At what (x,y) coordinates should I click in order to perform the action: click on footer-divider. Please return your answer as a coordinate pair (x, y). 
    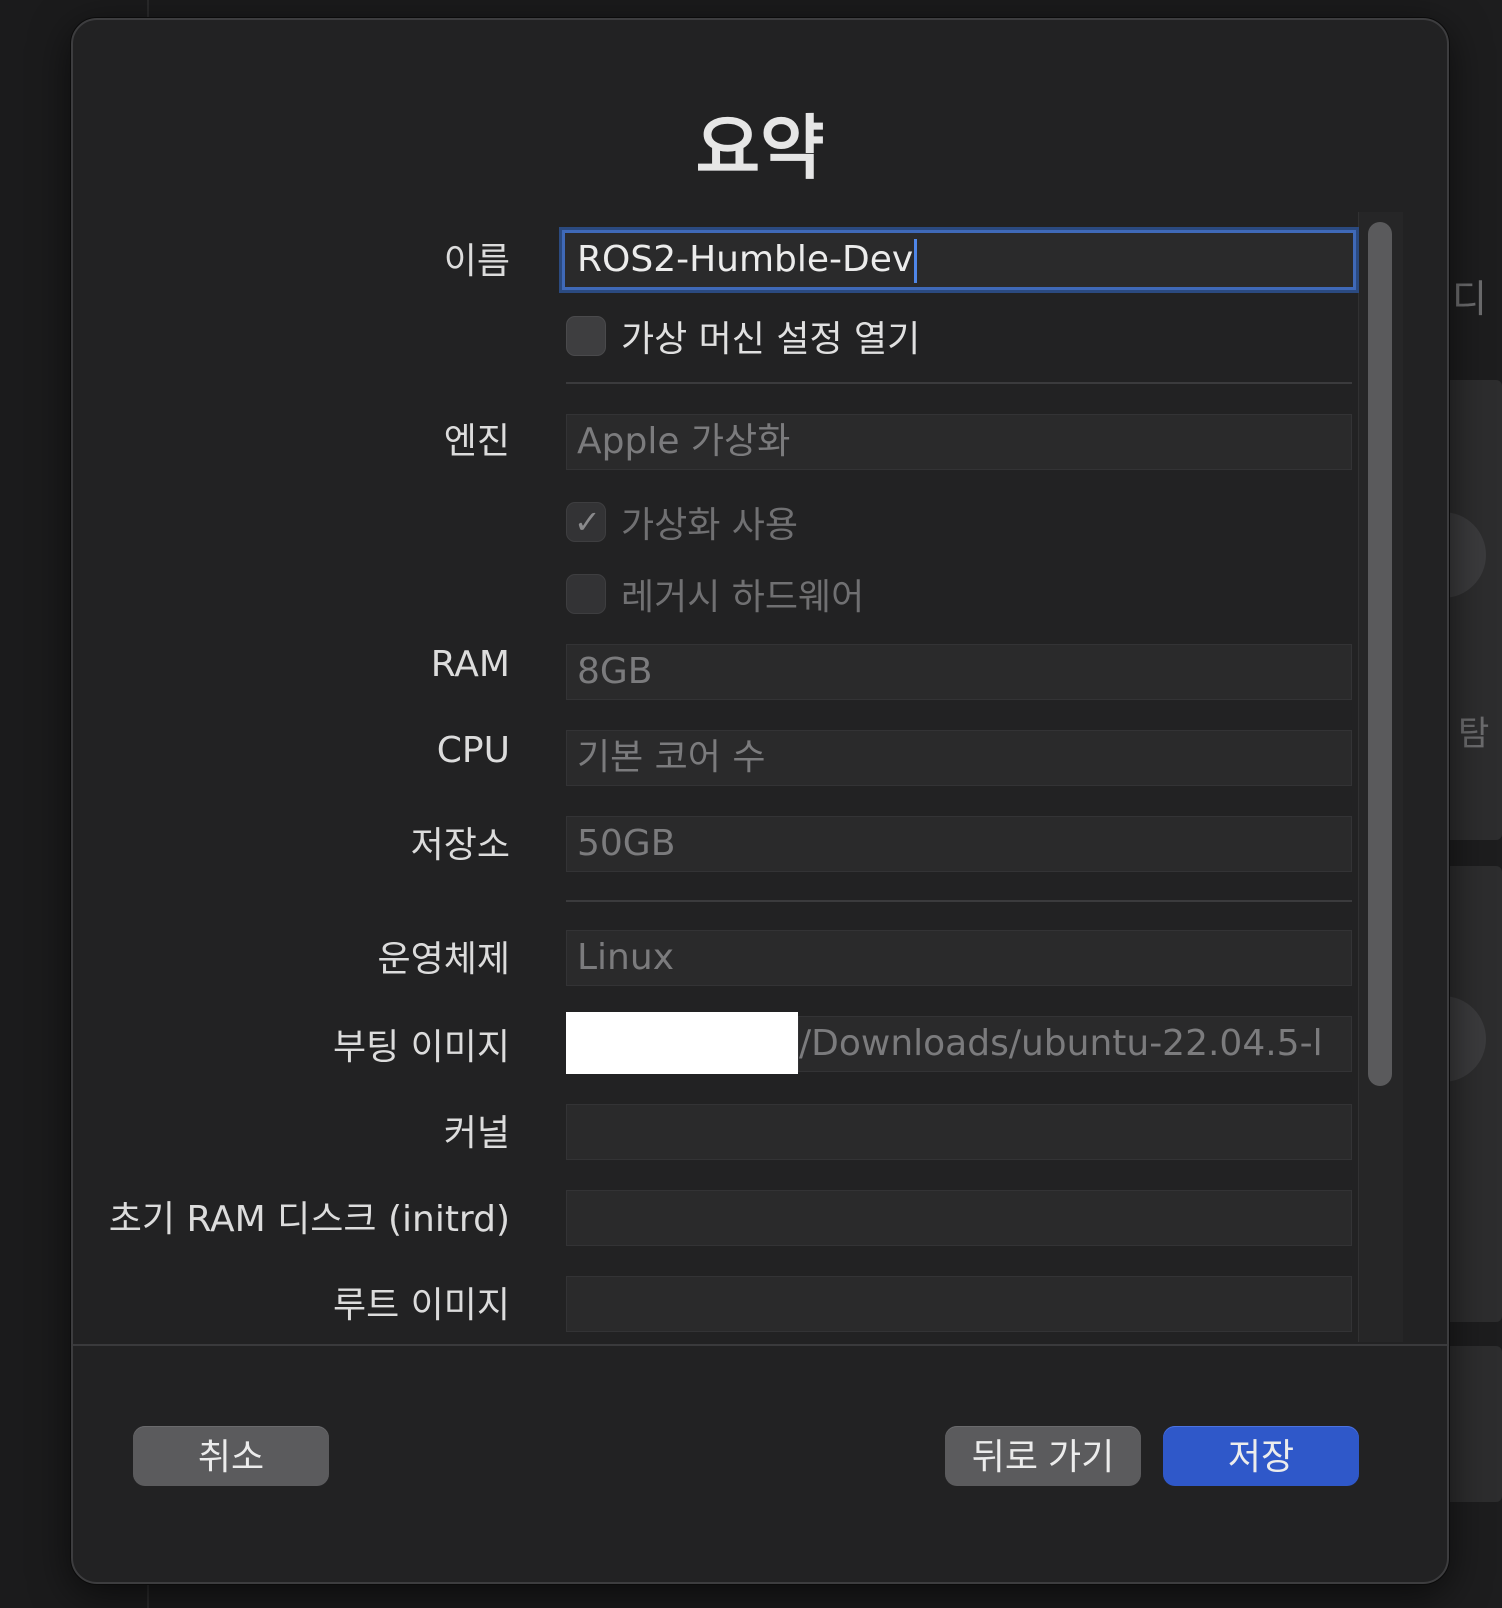
    Looking at the image, I should click on (760, 1345).